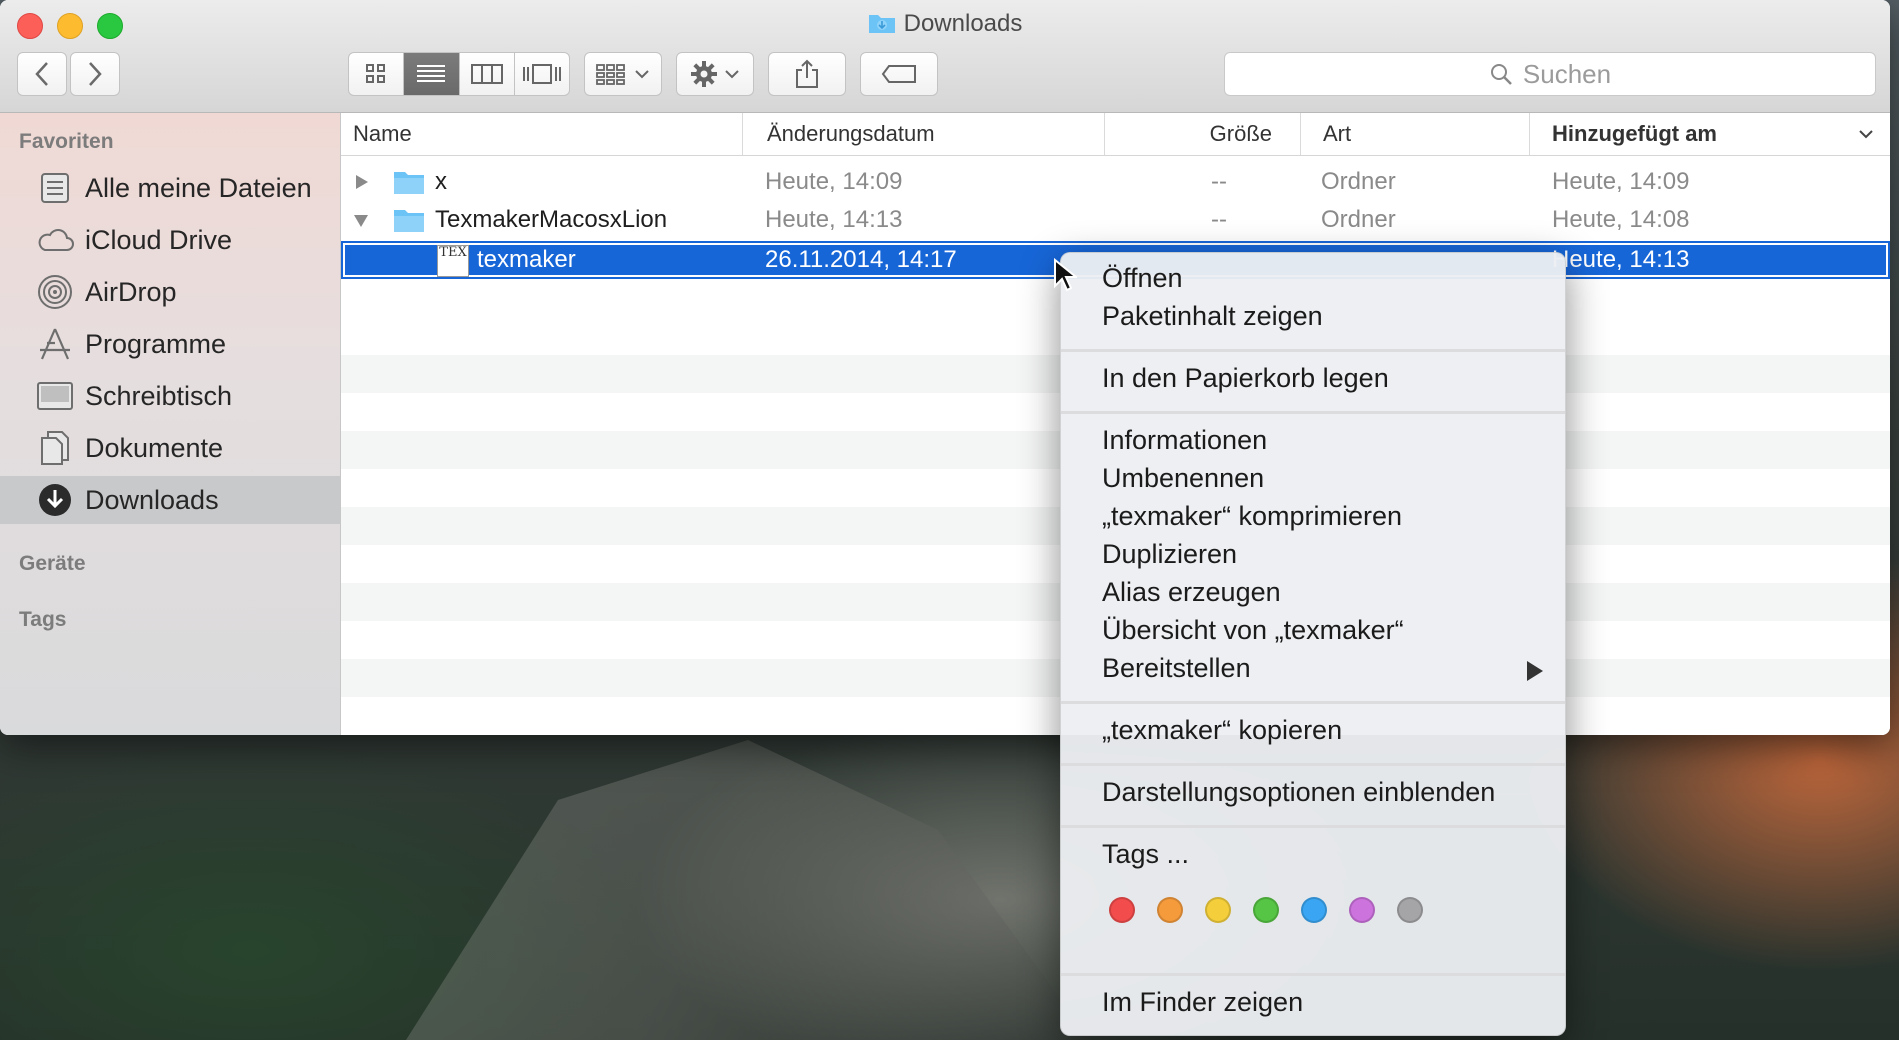  I want to click on columns-icon, so click(486, 74).